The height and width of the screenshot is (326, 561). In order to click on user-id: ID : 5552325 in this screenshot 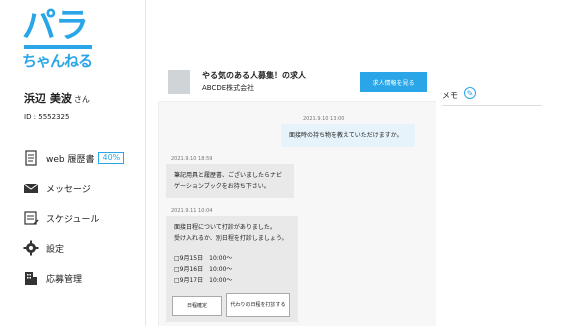, I will do `click(47, 117)`.